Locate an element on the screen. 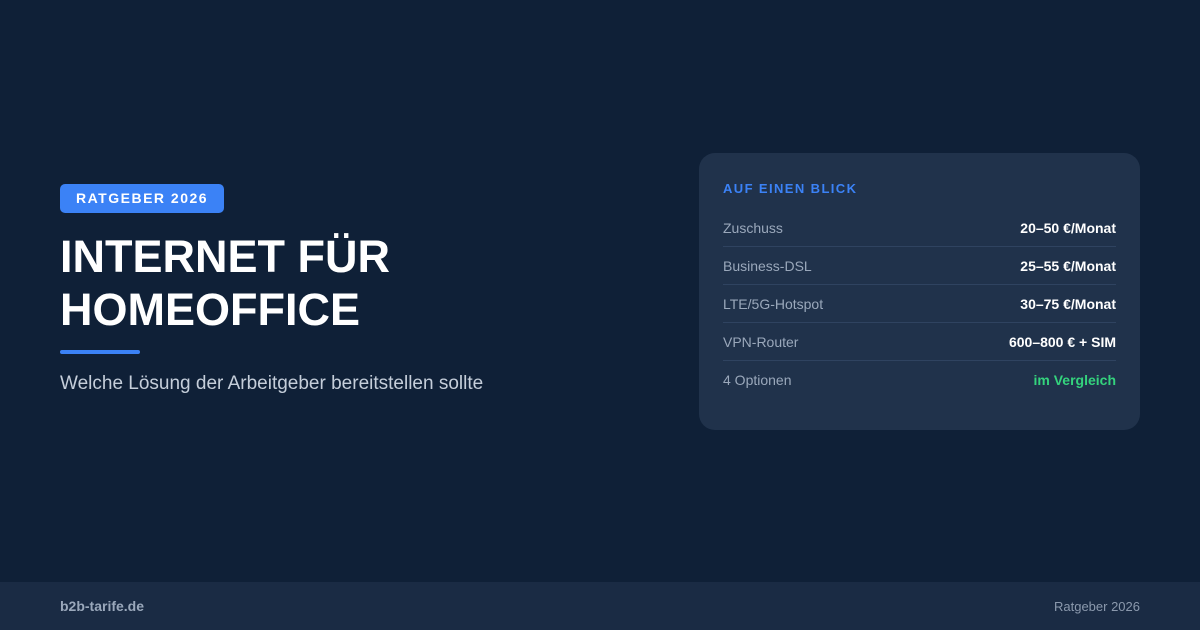 The width and height of the screenshot is (1200, 630). summary-row-business-dsl: Business-DSL 25–55 €/Monat is located at coordinates (919, 266).